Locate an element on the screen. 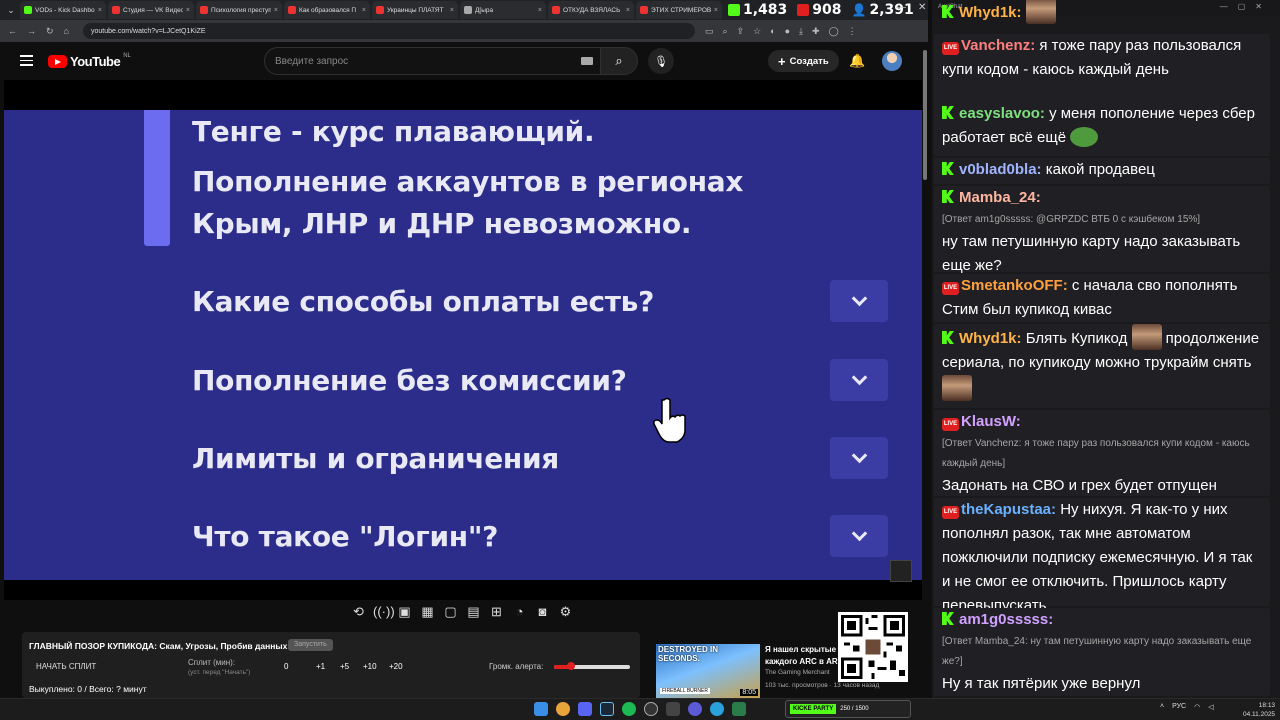 The image size is (1280, 720). create-label: Создать is located at coordinates (809, 61).